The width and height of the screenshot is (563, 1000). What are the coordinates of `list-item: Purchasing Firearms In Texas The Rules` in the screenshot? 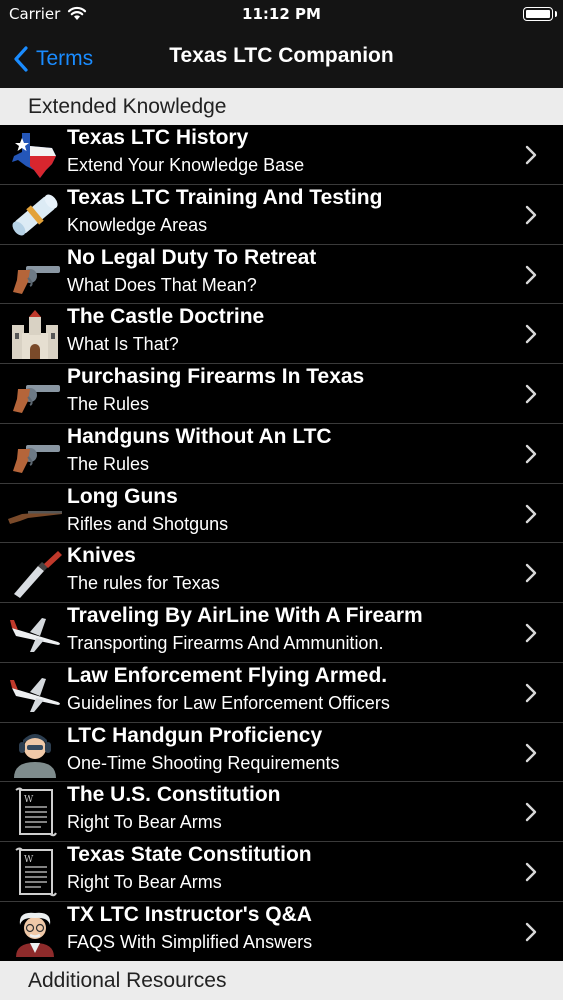 It's located at (281, 394).